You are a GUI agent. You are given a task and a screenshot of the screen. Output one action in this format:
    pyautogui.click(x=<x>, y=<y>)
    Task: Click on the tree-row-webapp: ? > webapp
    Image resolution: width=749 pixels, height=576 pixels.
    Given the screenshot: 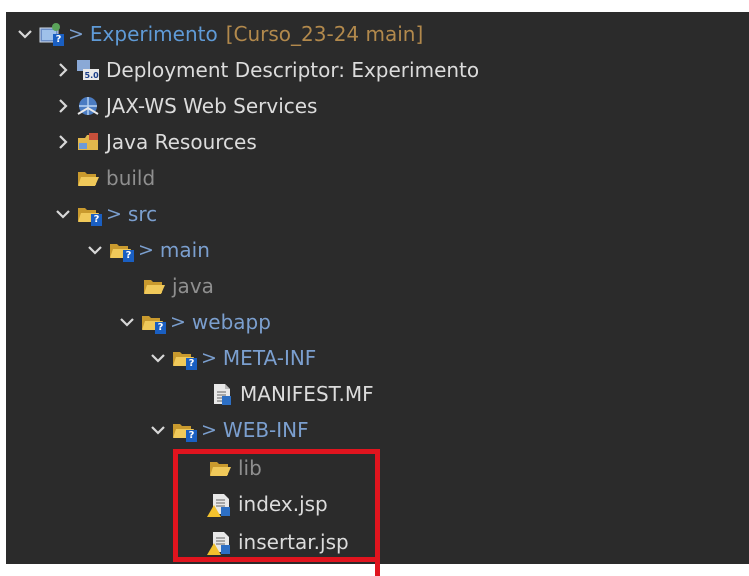 What is the action you would take?
    pyautogui.click(x=194, y=322)
    